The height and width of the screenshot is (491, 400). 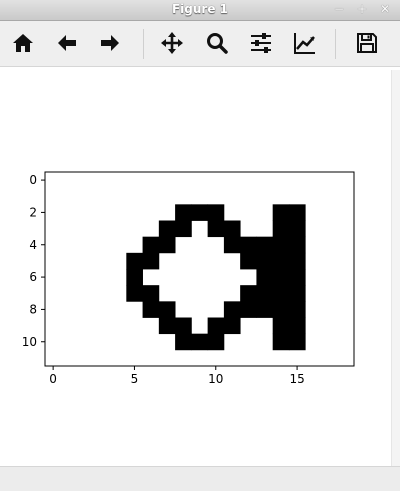 What do you see at coordinates (215, 379) in the screenshot?
I see `x-tick-label: 10` at bounding box center [215, 379].